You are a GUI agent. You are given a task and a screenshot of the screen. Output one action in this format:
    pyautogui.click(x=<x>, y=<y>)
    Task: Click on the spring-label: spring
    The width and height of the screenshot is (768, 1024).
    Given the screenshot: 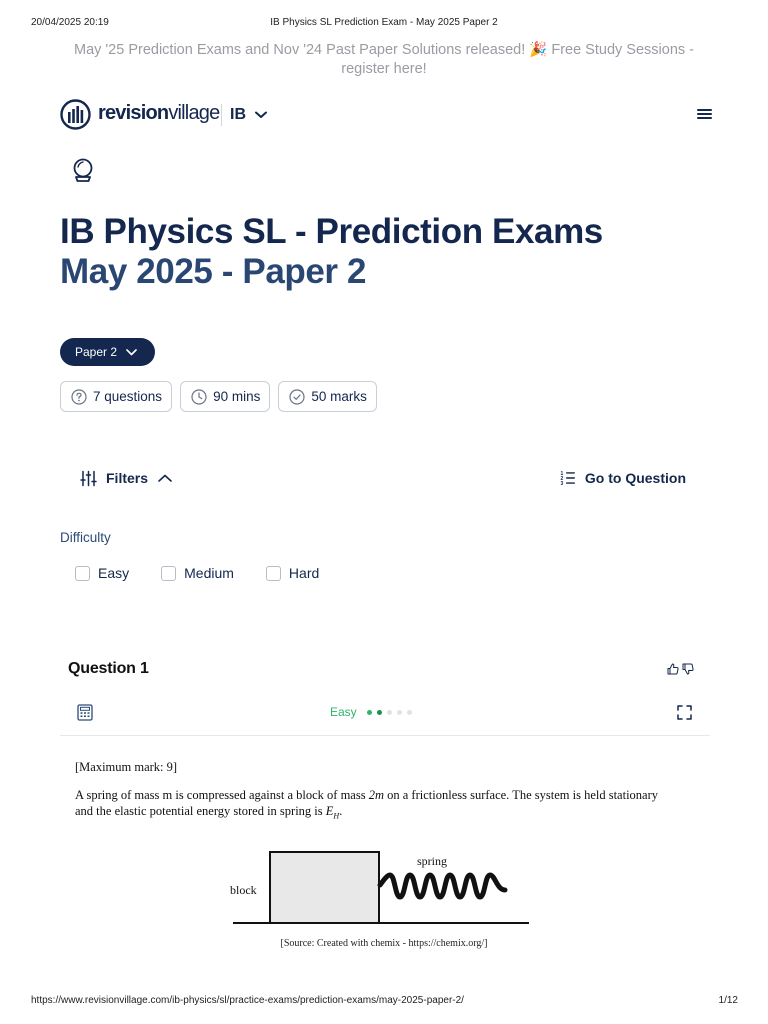 What is the action you would take?
    pyautogui.click(x=432, y=861)
    